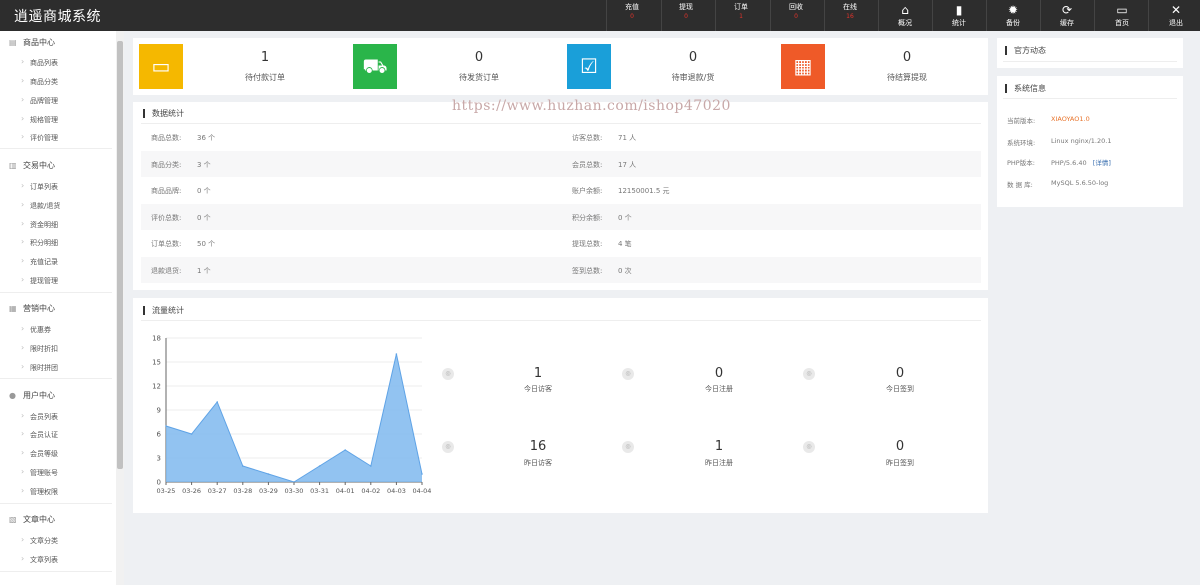 The width and height of the screenshot is (1200, 585). What do you see at coordinates (39, 81) in the screenshot?
I see `sidebar-item: 商品分类` at bounding box center [39, 81].